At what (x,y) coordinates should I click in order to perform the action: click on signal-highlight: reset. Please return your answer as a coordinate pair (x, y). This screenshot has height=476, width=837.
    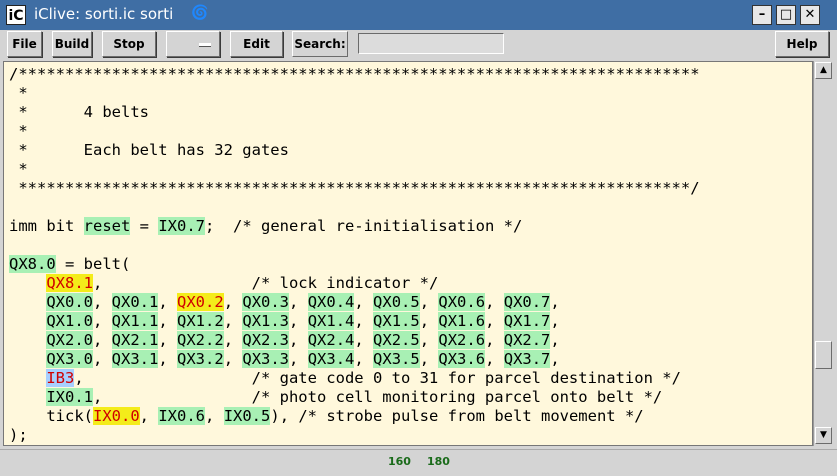
    Looking at the image, I should click on (107, 226).